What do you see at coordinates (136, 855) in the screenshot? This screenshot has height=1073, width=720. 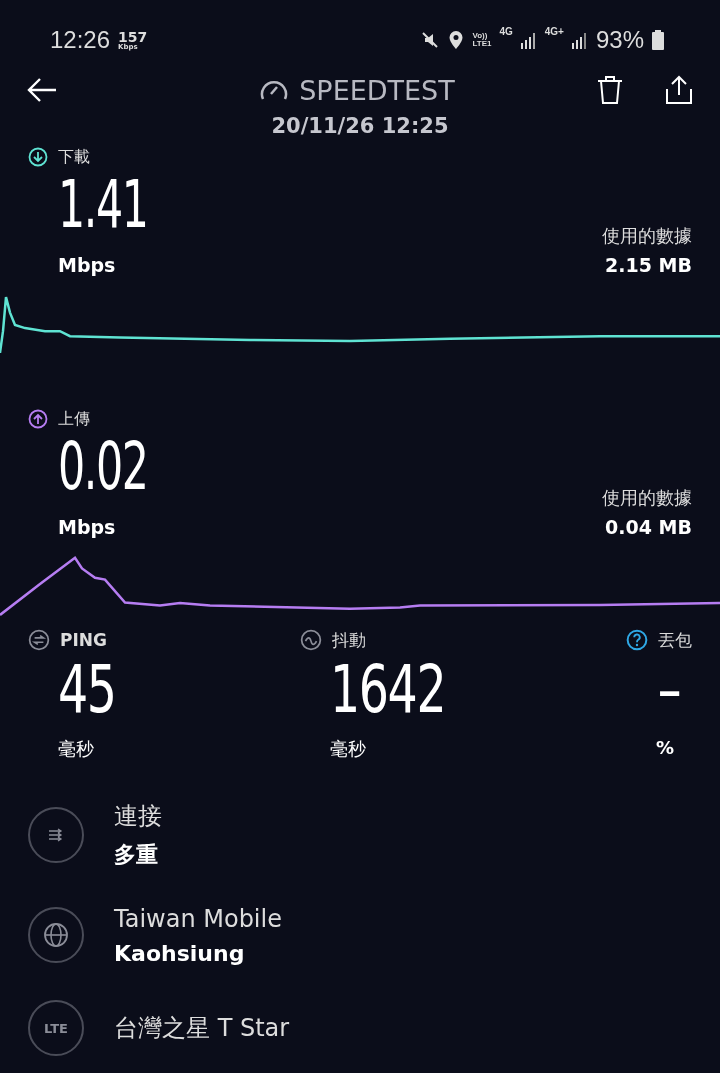 I see `detail-subtitle: 多重` at bounding box center [136, 855].